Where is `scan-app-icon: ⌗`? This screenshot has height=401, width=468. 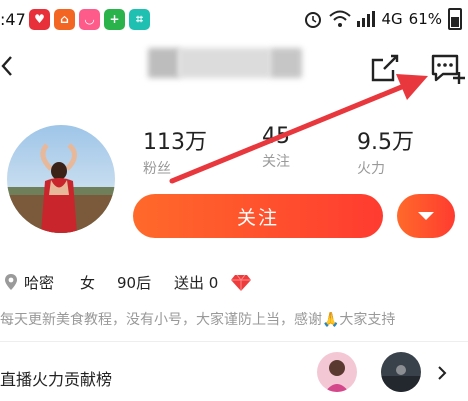 scan-app-icon: ⌗ is located at coordinates (139, 19).